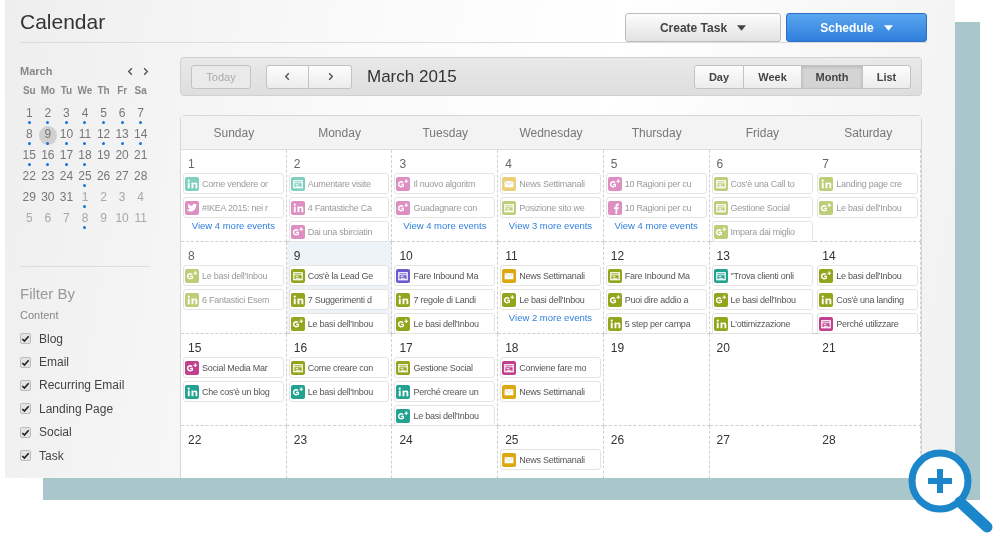 This screenshot has height=541, width=1003. I want to click on date-cell: 24, so click(66, 177).